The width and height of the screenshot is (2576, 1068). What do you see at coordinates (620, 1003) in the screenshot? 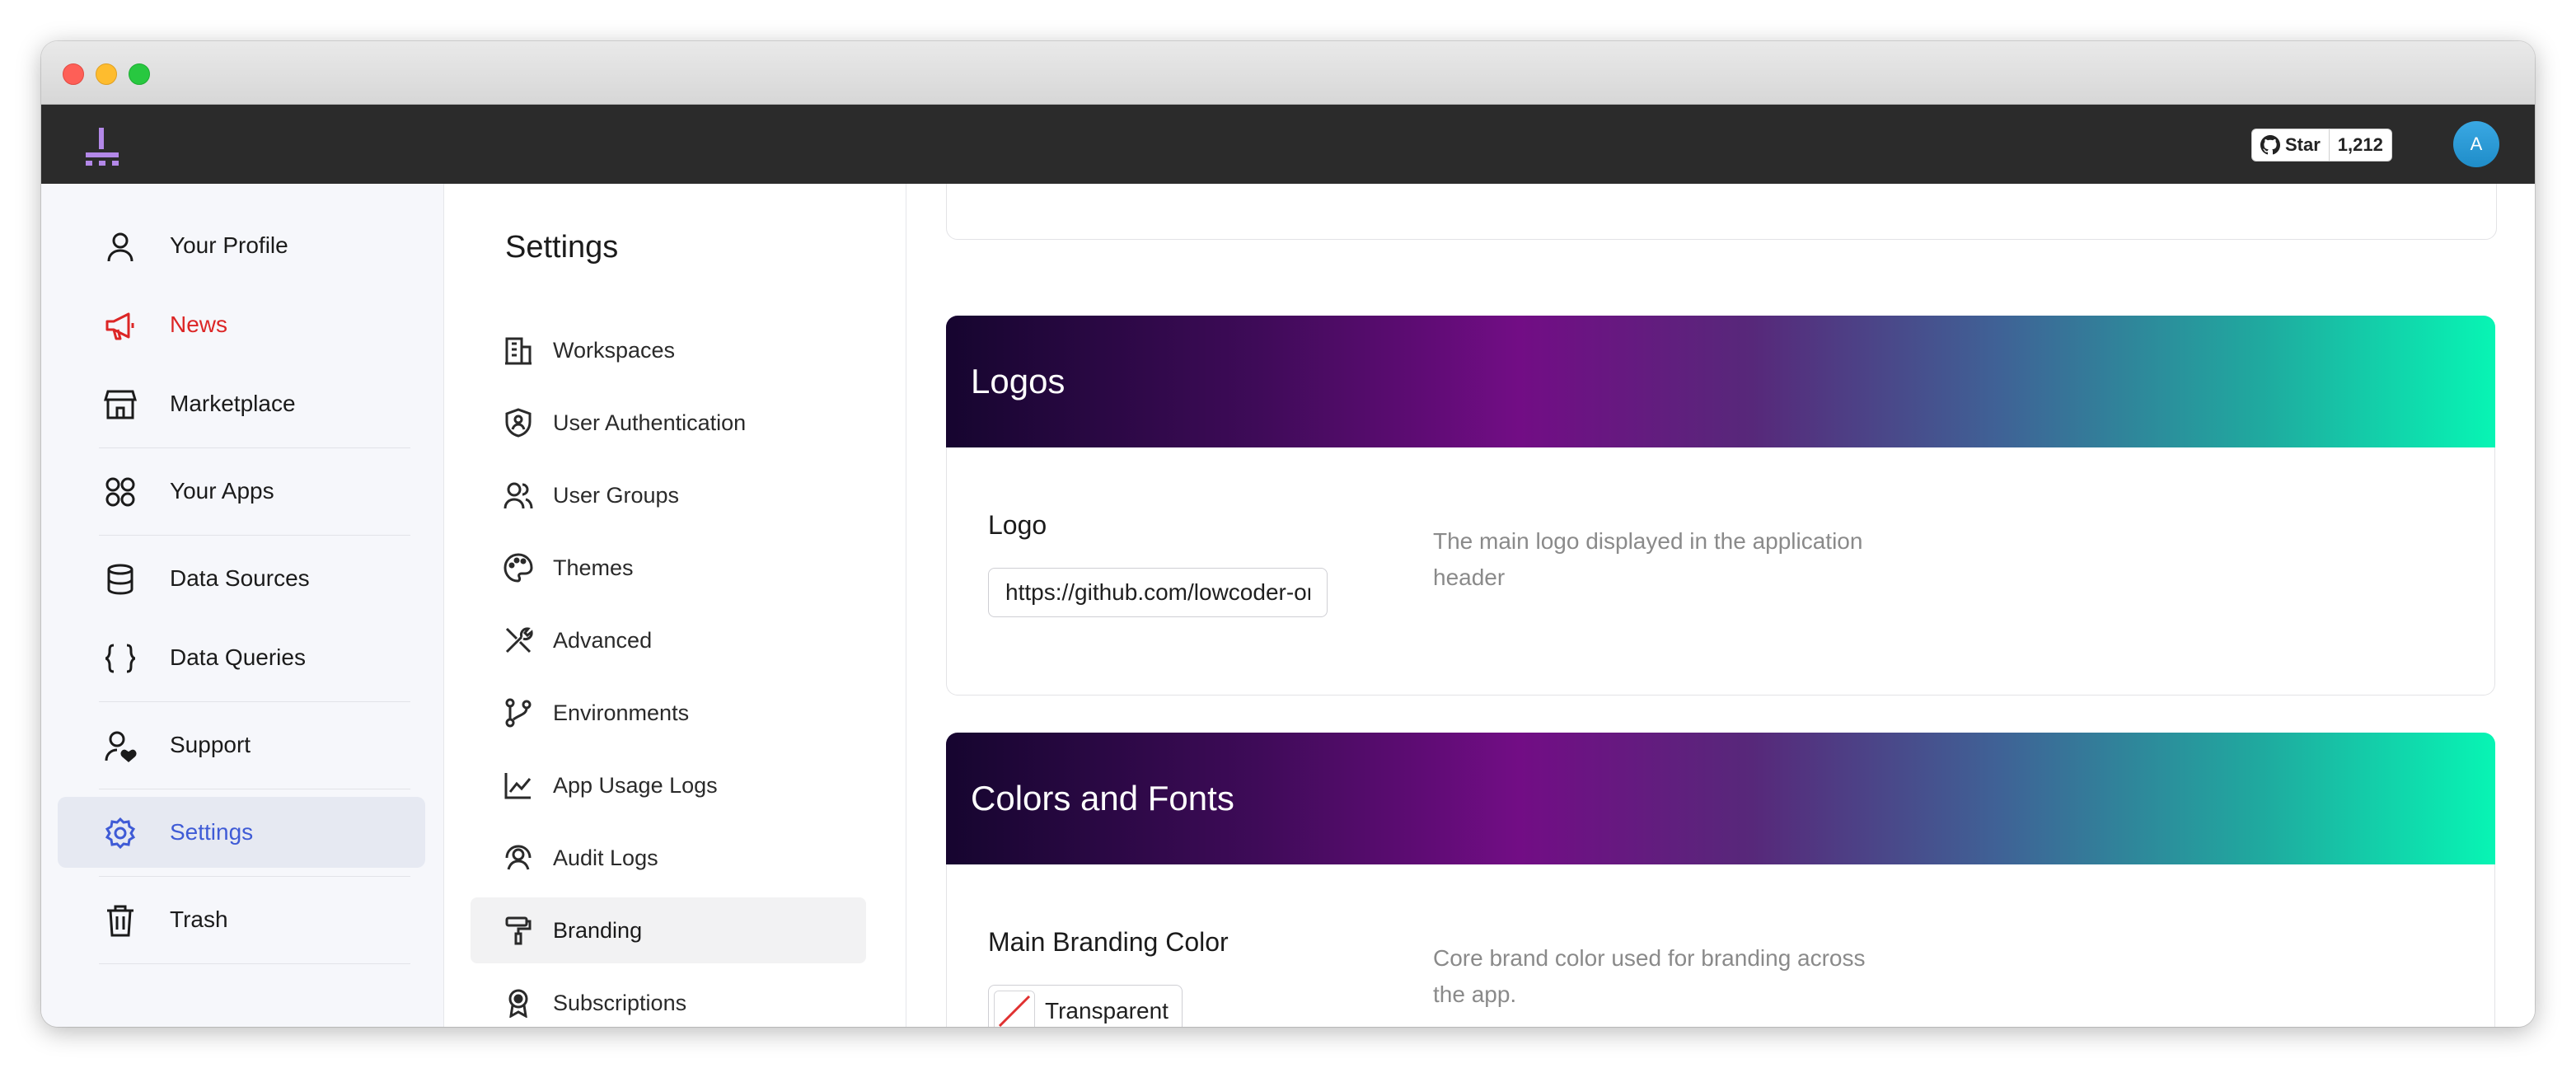
I see `settings-item-label: Subscriptions` at bounding box center [620, 1003].